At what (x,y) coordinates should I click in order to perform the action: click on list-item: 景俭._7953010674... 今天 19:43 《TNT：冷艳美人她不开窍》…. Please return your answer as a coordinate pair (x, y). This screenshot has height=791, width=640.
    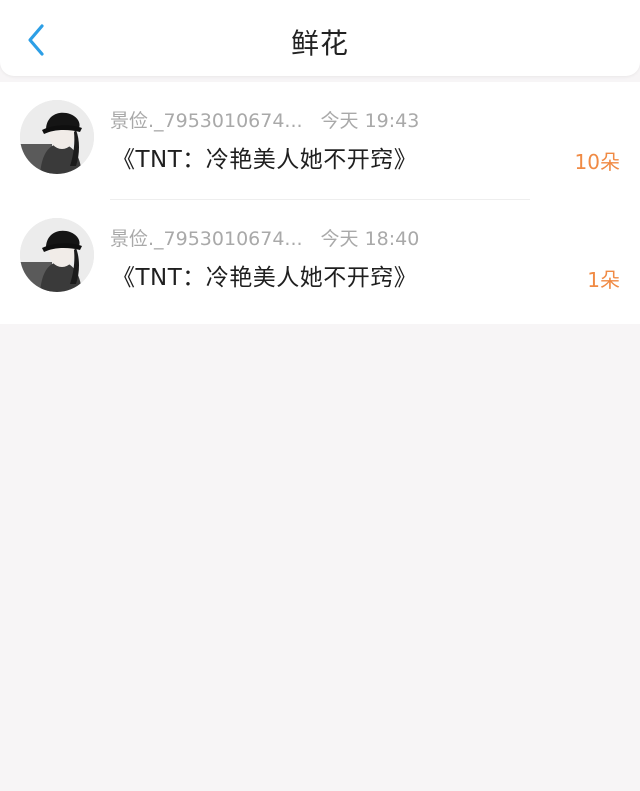
    Looking at the image, I should click on (320, 141).